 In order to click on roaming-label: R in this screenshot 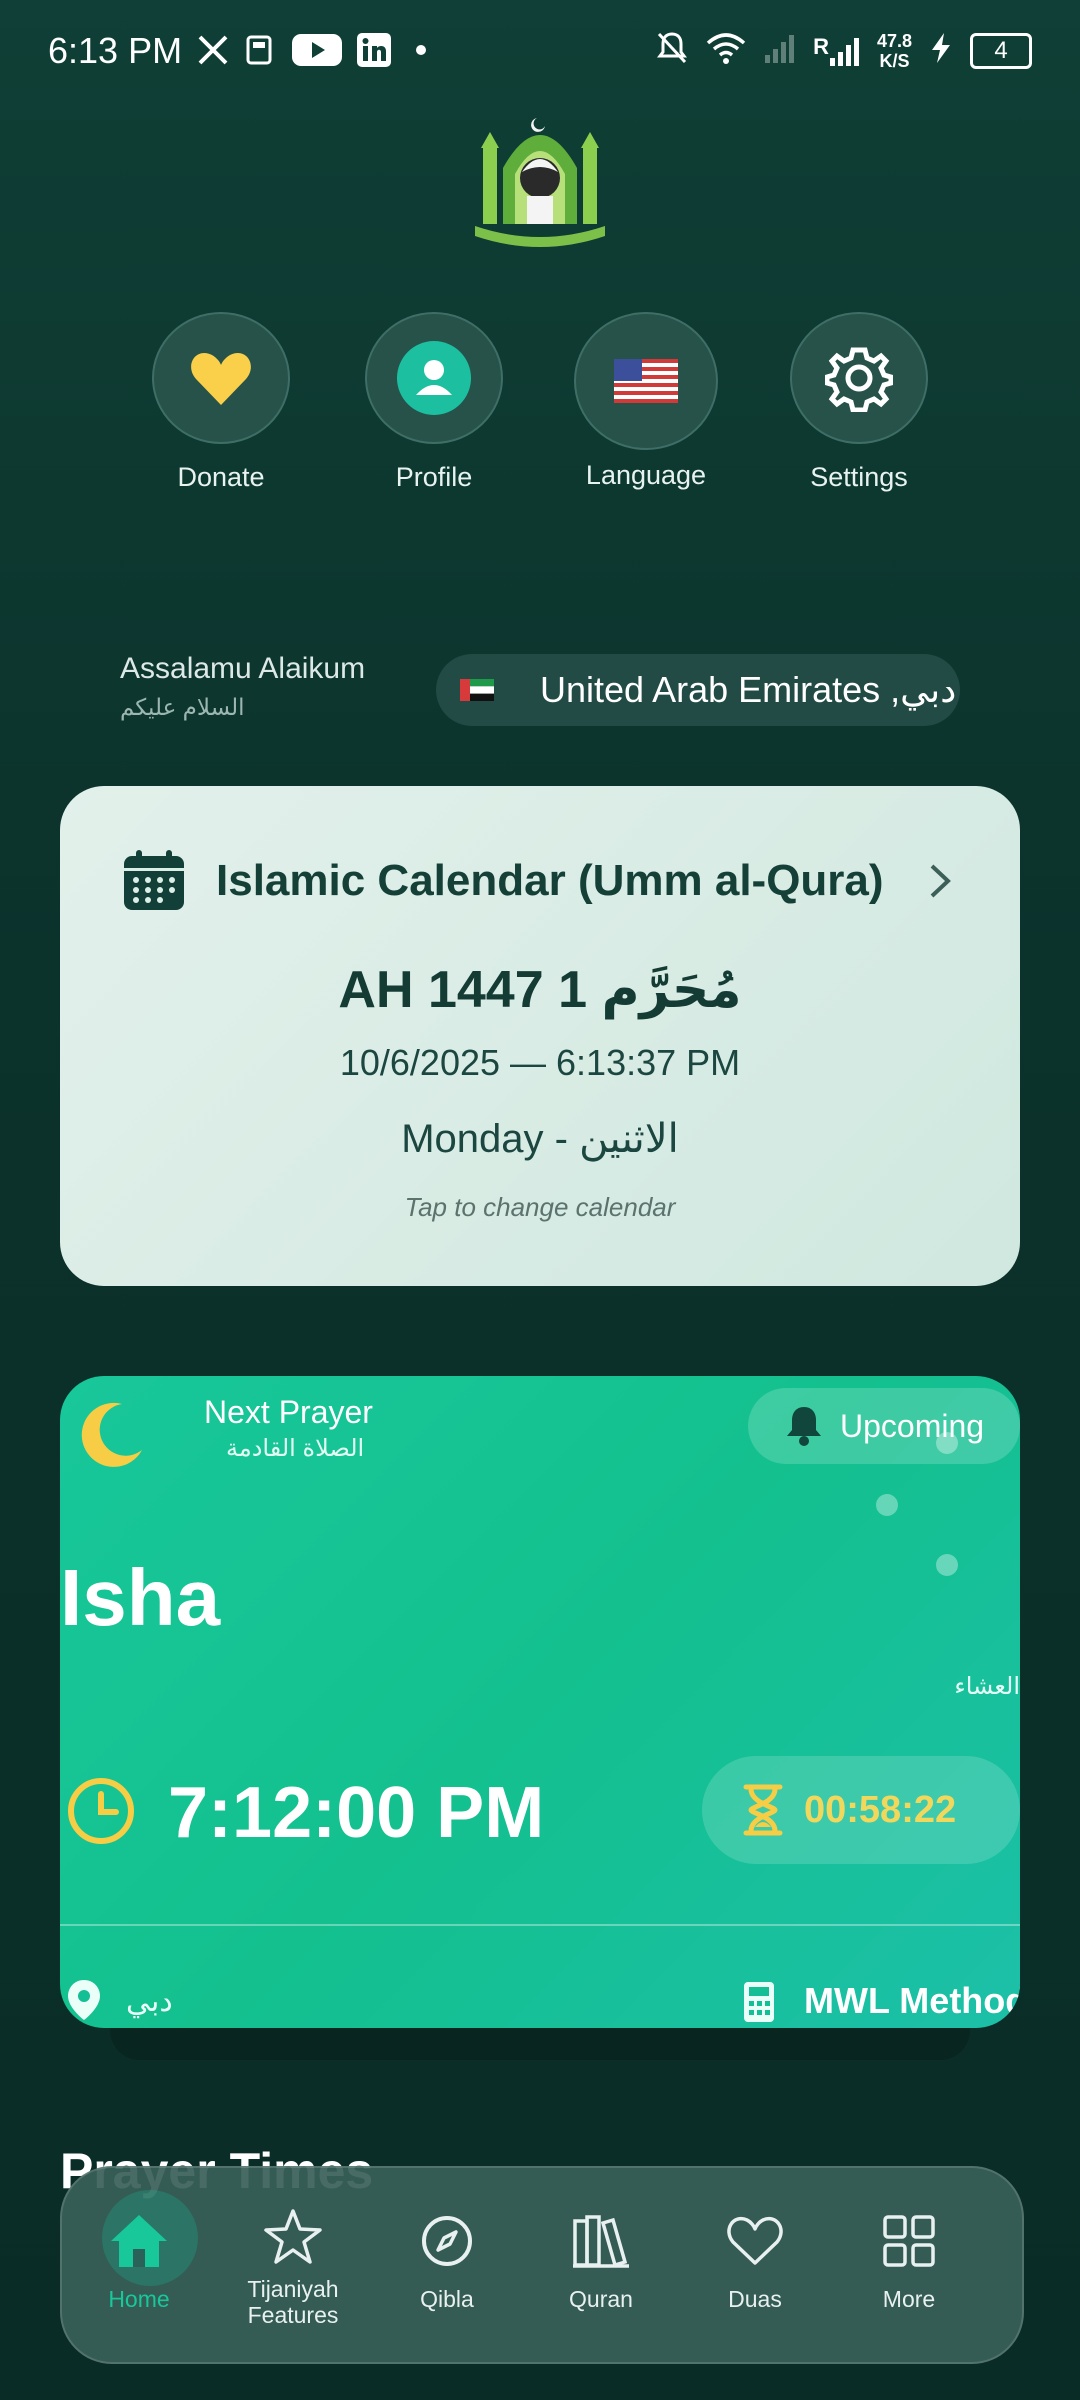, I will do `click(821, 46)`.